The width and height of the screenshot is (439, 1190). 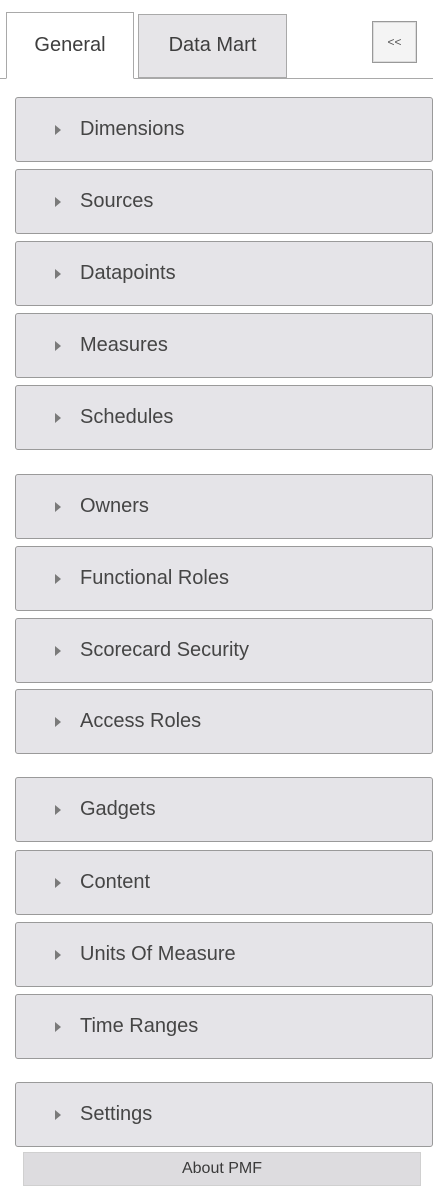 What do you see at coordinates (164, 650) in the screenshot?
I see `accordion-item-label: Scorecard Security` at bounding box center [164, 650].